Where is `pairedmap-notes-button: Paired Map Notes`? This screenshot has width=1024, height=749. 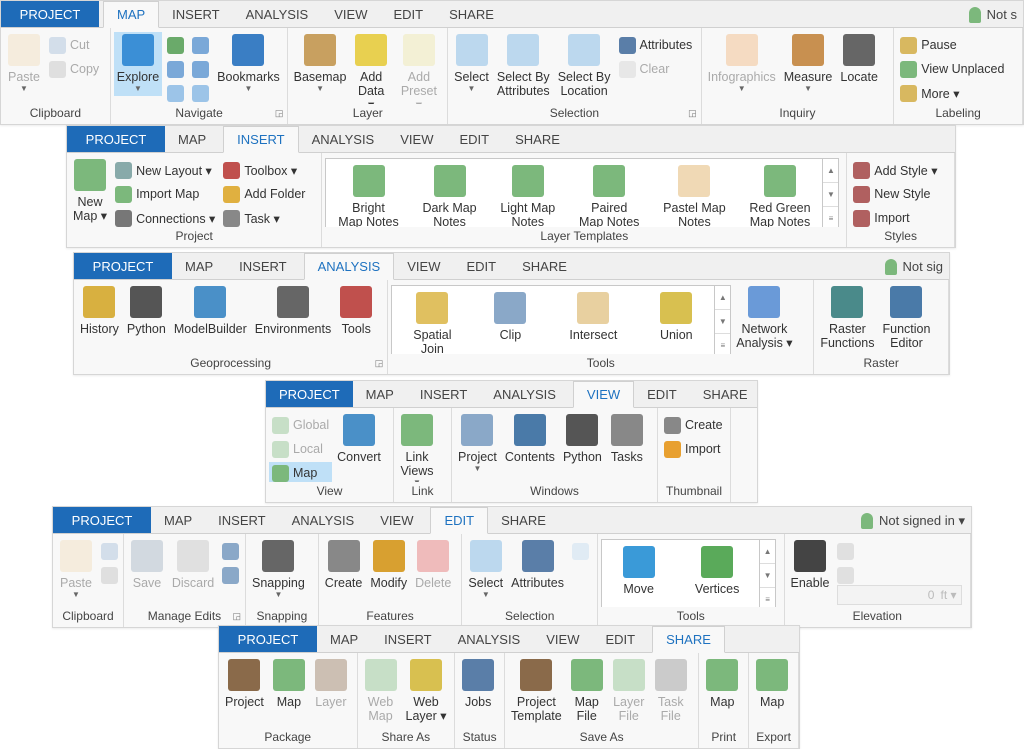
pairedmap-notes-button: Paired Map Notes is located at coordinates (609, 195).